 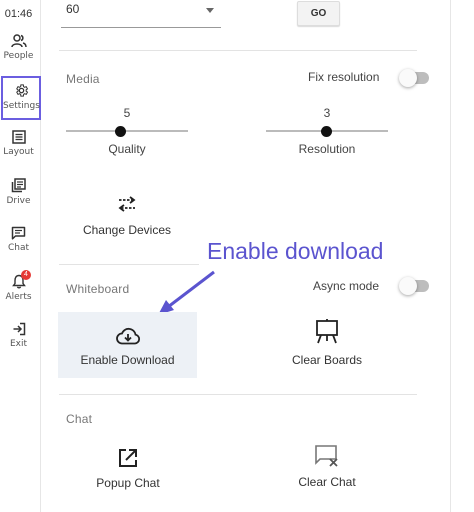 What do you see at coordinates (326, 456) in the screenshot?
I see `clear-chat-icon` at bounding box center [326, 456].